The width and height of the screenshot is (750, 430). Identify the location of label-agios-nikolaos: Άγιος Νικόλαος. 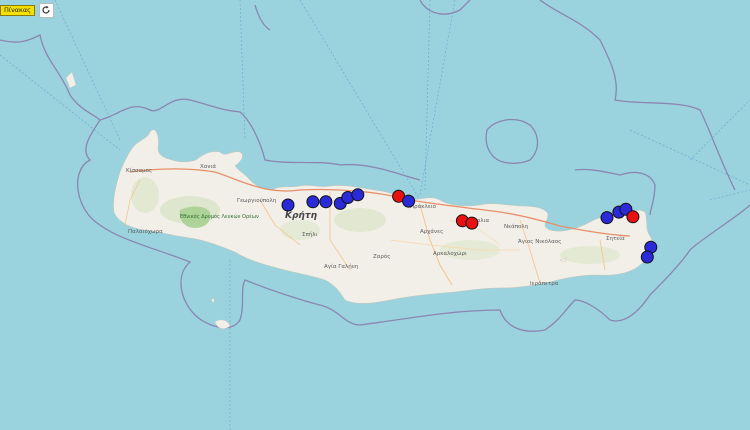
(539, 241).